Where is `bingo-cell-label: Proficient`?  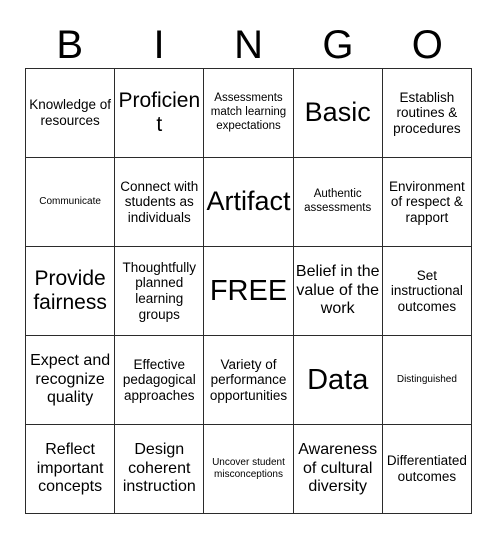 bingo-cell-label: Proficient is located at coordinates (159, 112).